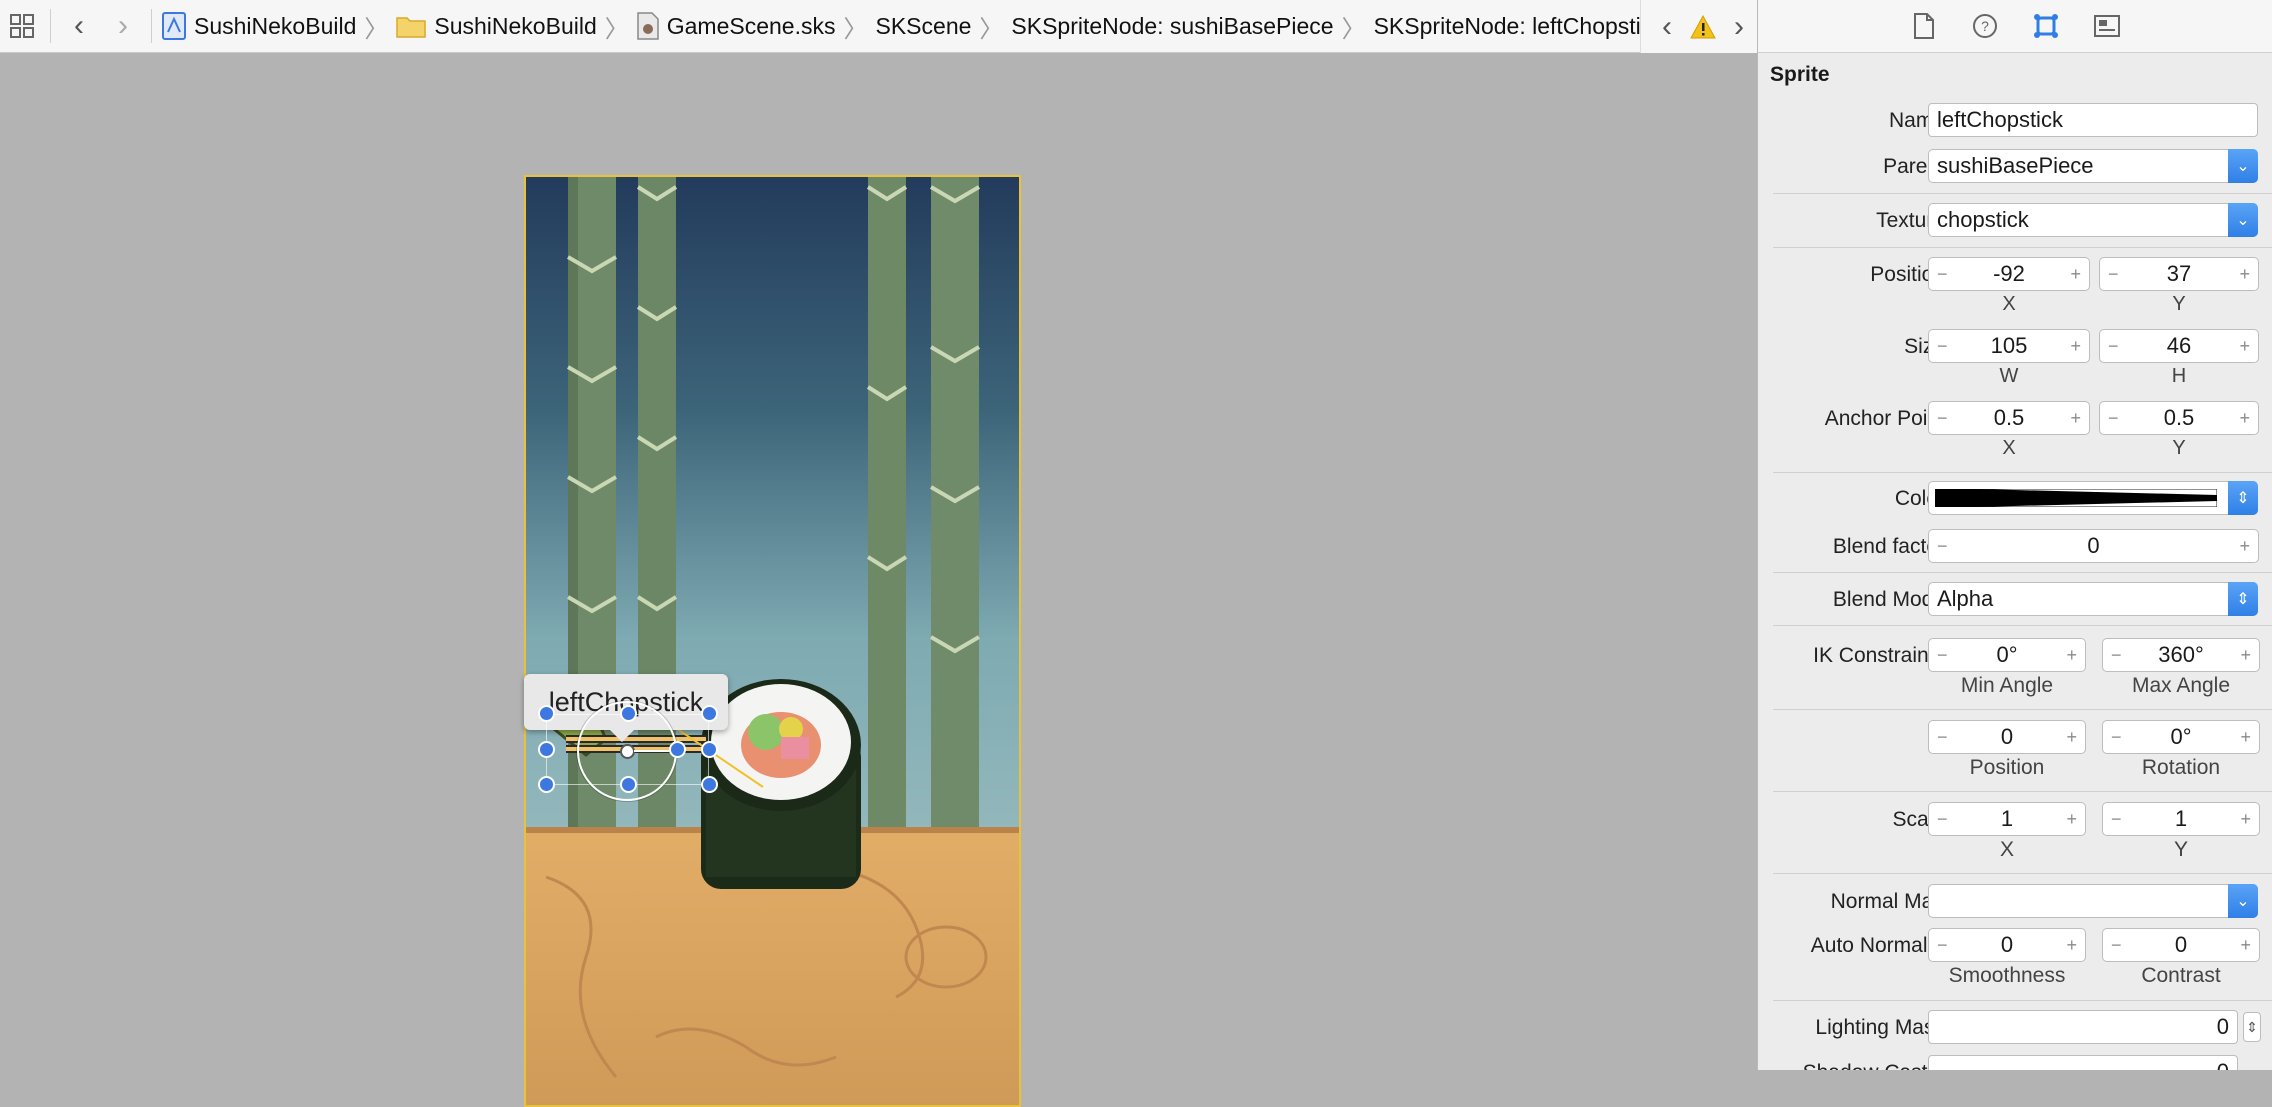 This screenshot has height=1107, width=2272. I want to click on warning-icon, so click(1703, 27).